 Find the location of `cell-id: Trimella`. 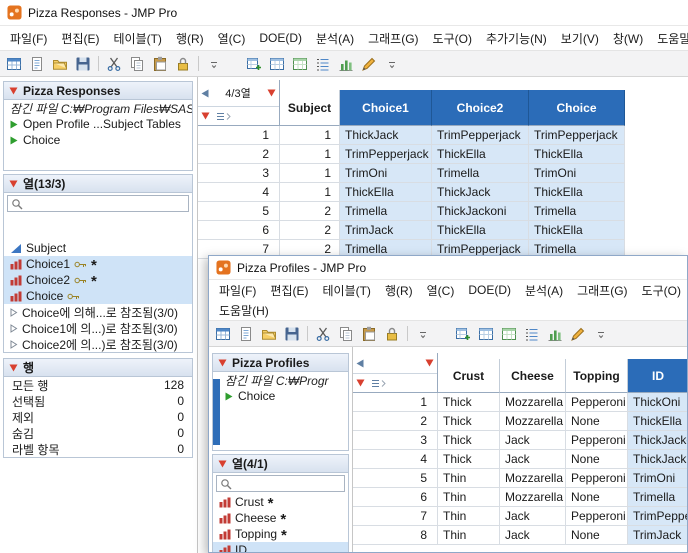

cell-id: Trimella is located at coordinates (657, 497).